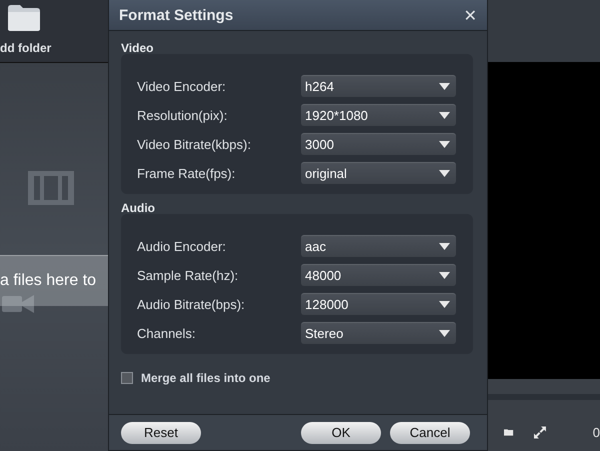  I want to click on checkbox, so click(127, 378).